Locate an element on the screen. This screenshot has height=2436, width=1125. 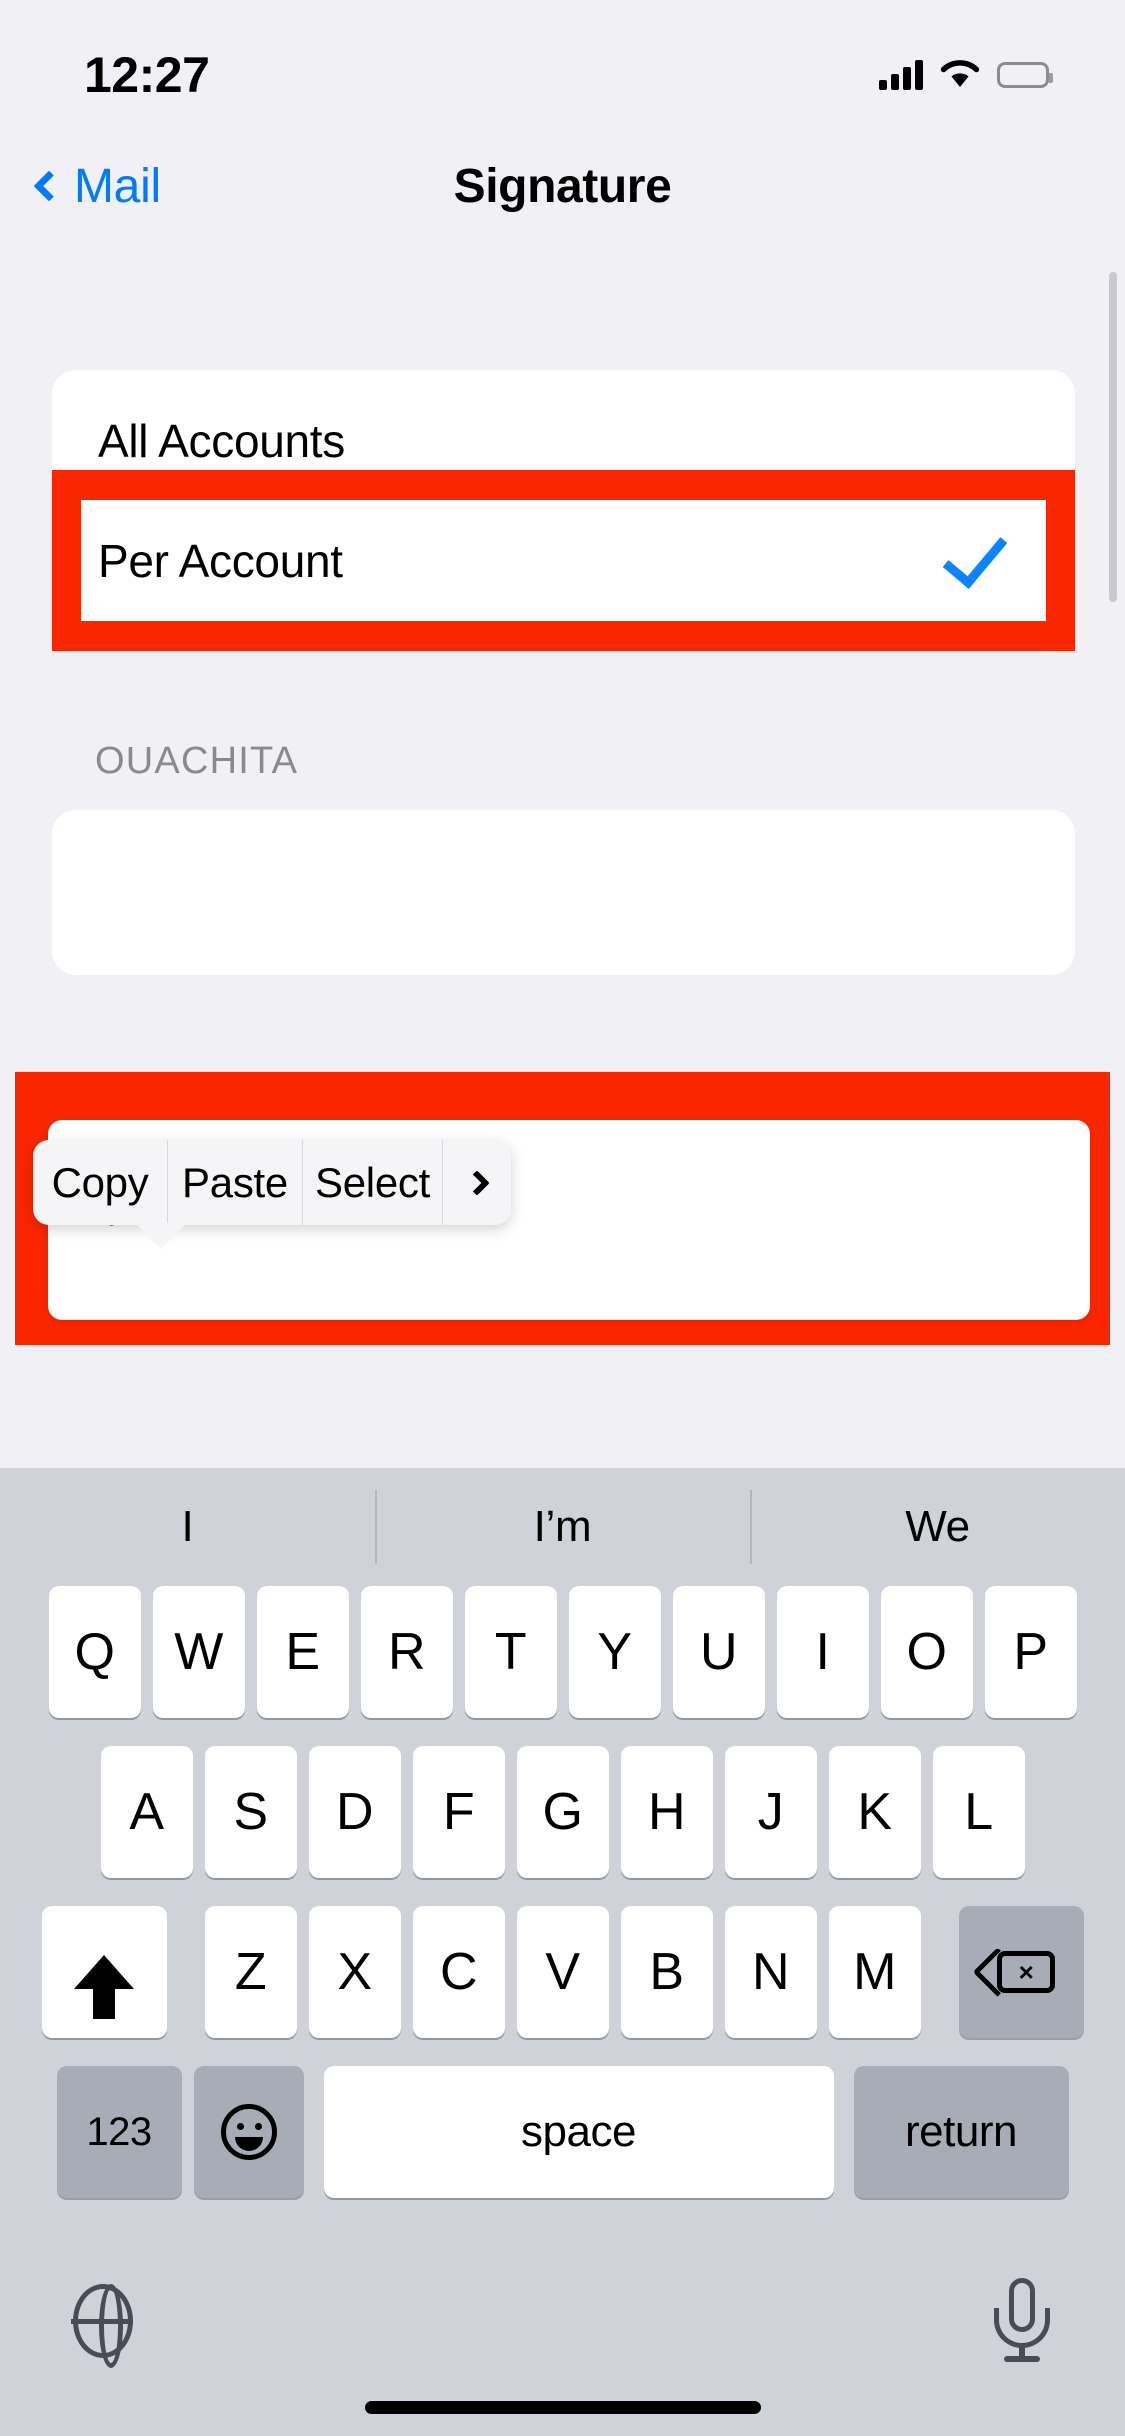
keyboard-row-2: A S D F G H J K L is located at coordinates (562, 1812).